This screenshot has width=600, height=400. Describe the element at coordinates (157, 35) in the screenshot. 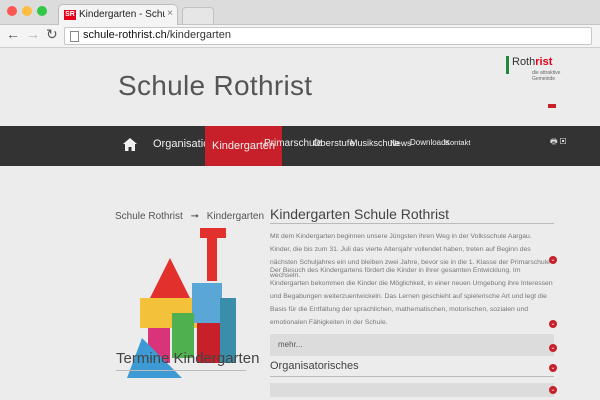

I see `url-text: schule-rothrist.ch/kindergarten` at that location.